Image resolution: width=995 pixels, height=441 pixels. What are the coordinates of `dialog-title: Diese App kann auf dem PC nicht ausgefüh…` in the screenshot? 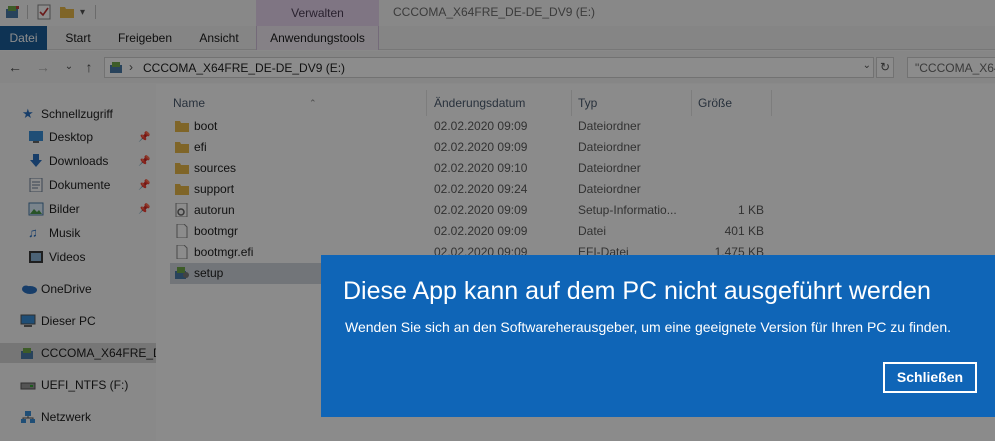 It's located at (637, 291).